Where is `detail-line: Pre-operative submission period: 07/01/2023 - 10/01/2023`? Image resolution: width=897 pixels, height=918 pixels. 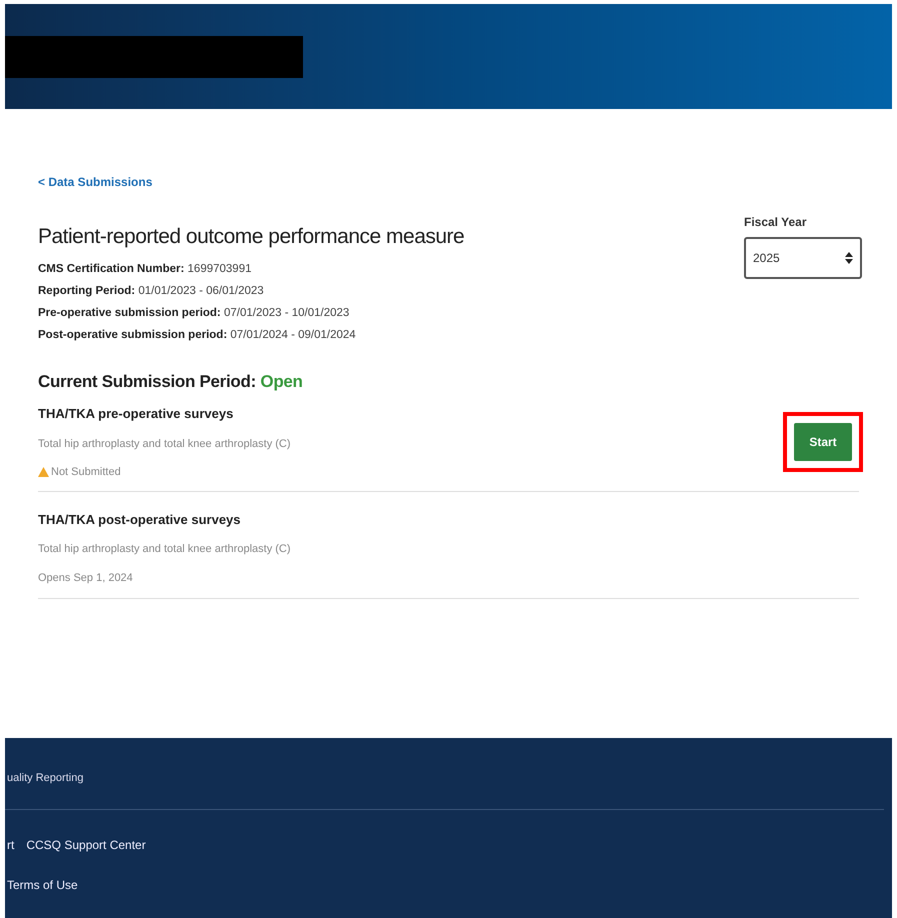 detail-line: Pre-operative submission period: 07/01/2023 - 10/01/2023 is located at coordinates (194, 313).